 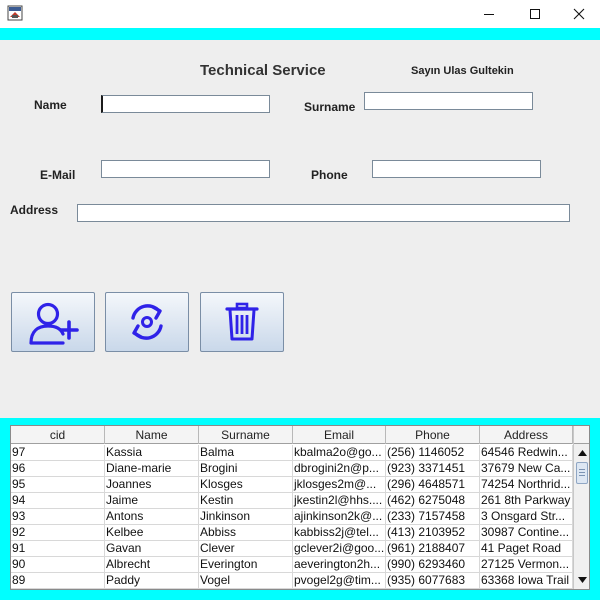 What do you see at coordinates (185, 104) in the screenshot?
I see `name-field` at bounding box center [185, 104].